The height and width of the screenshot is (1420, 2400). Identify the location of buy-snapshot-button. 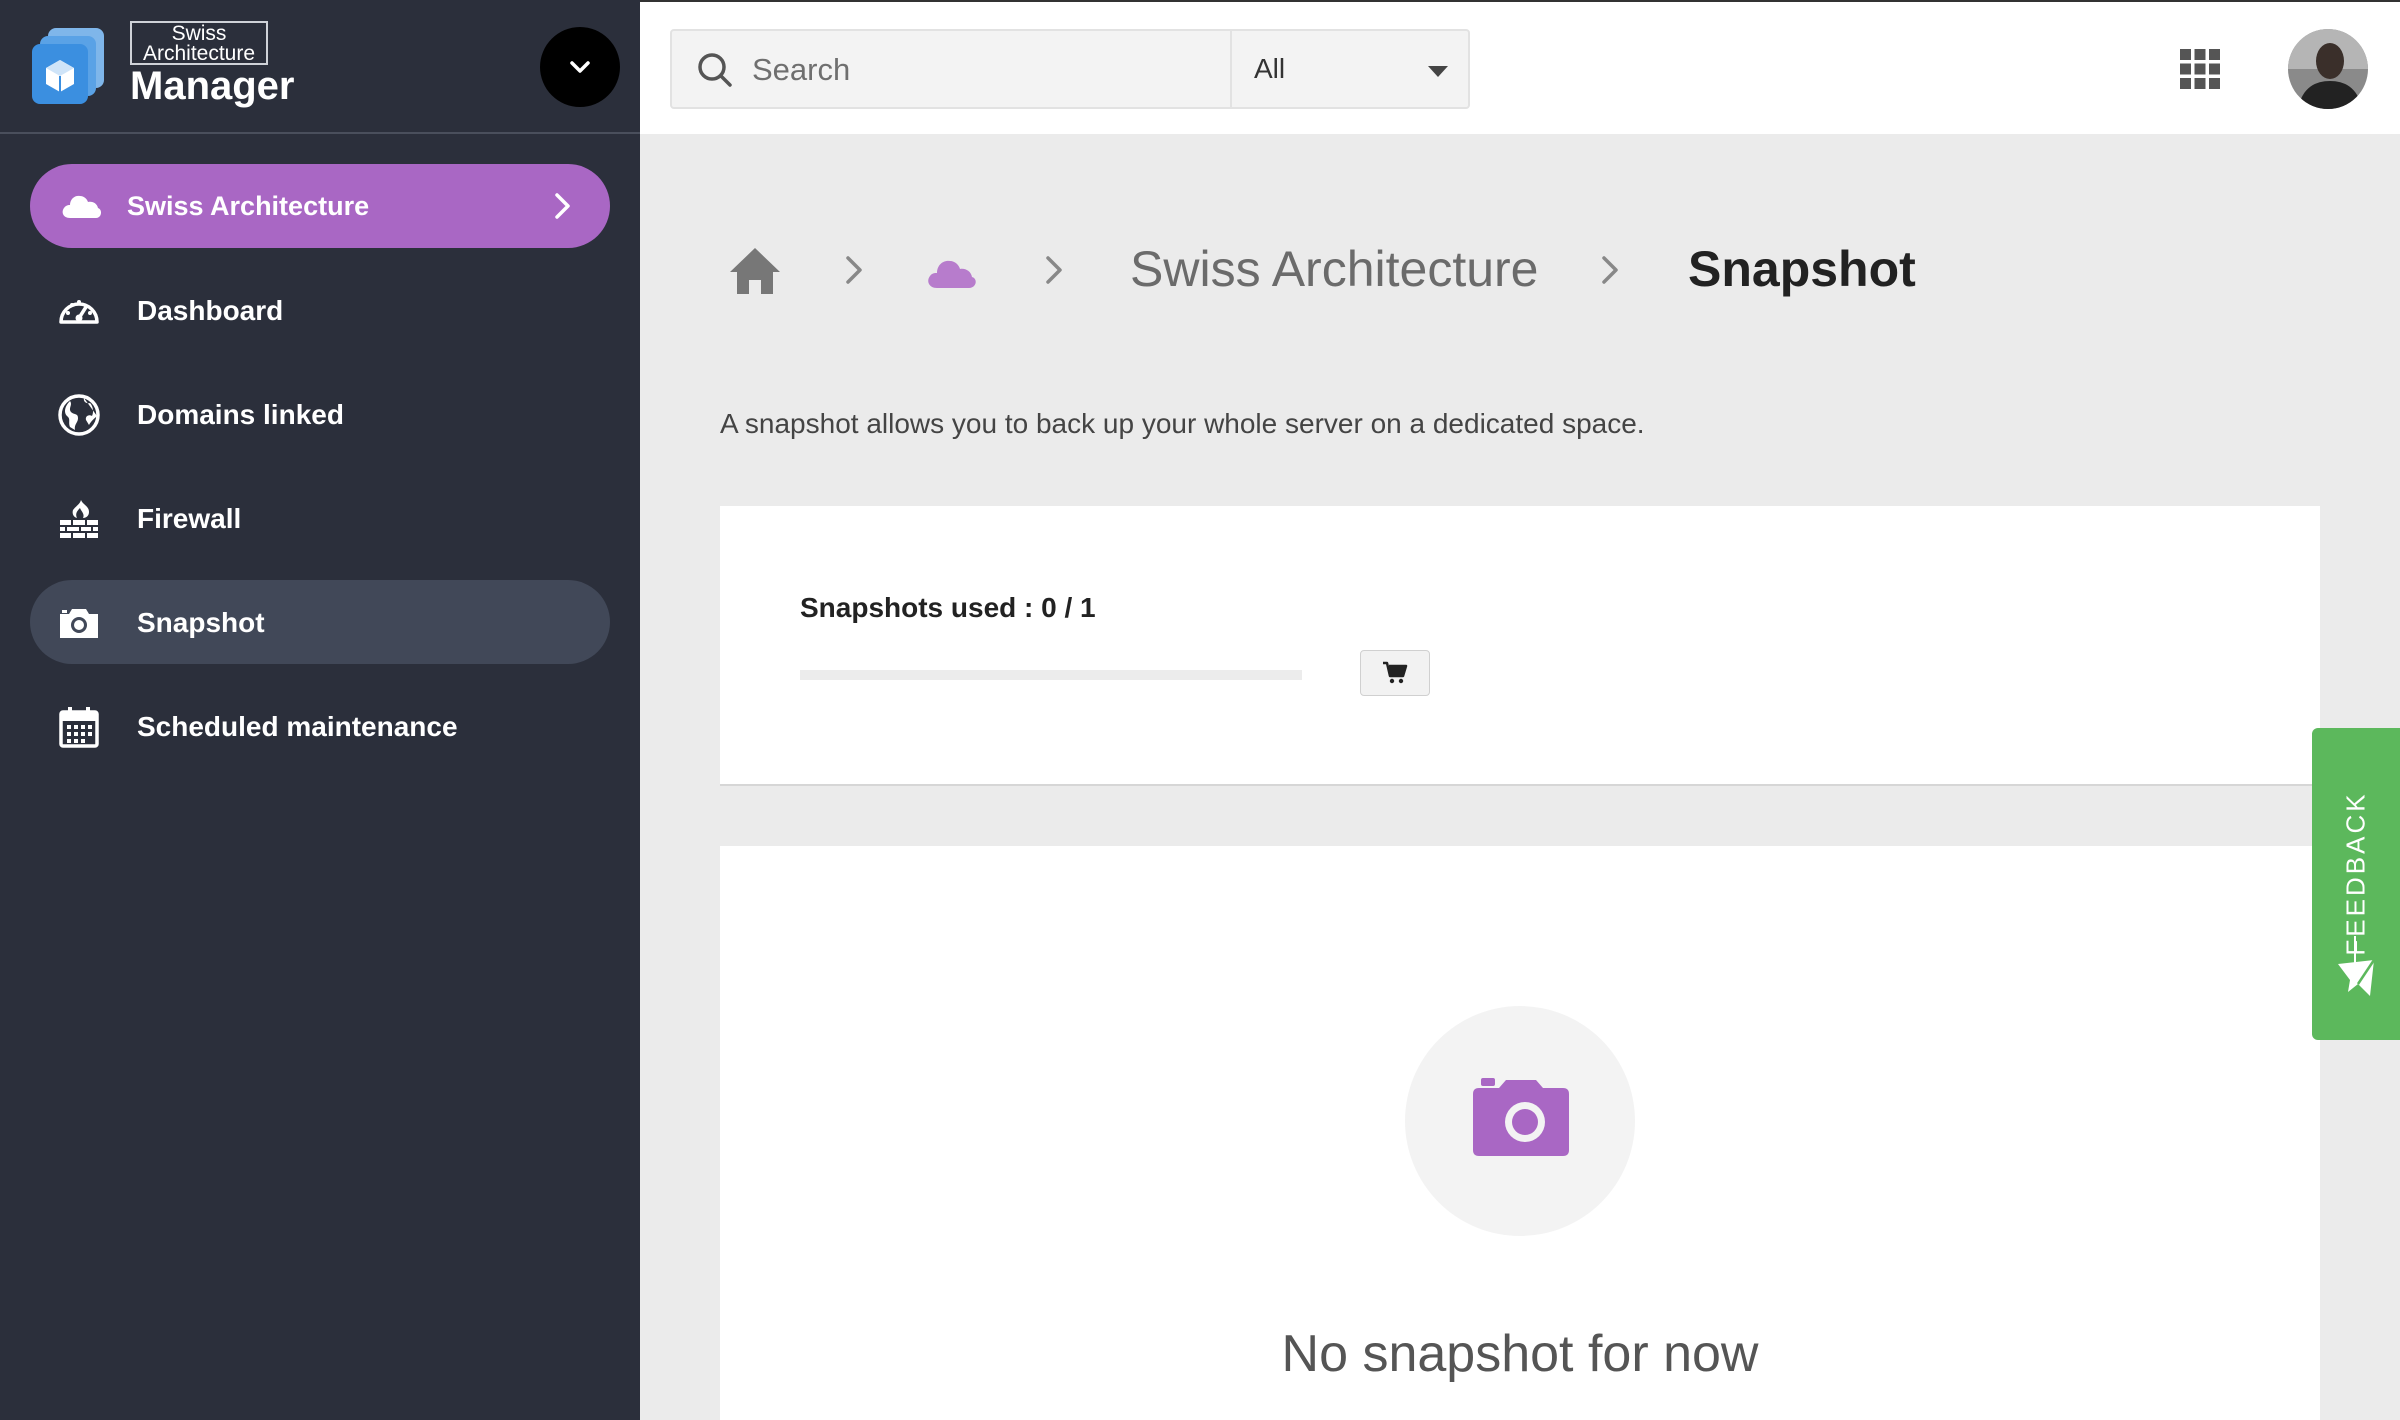
(1395, 673).